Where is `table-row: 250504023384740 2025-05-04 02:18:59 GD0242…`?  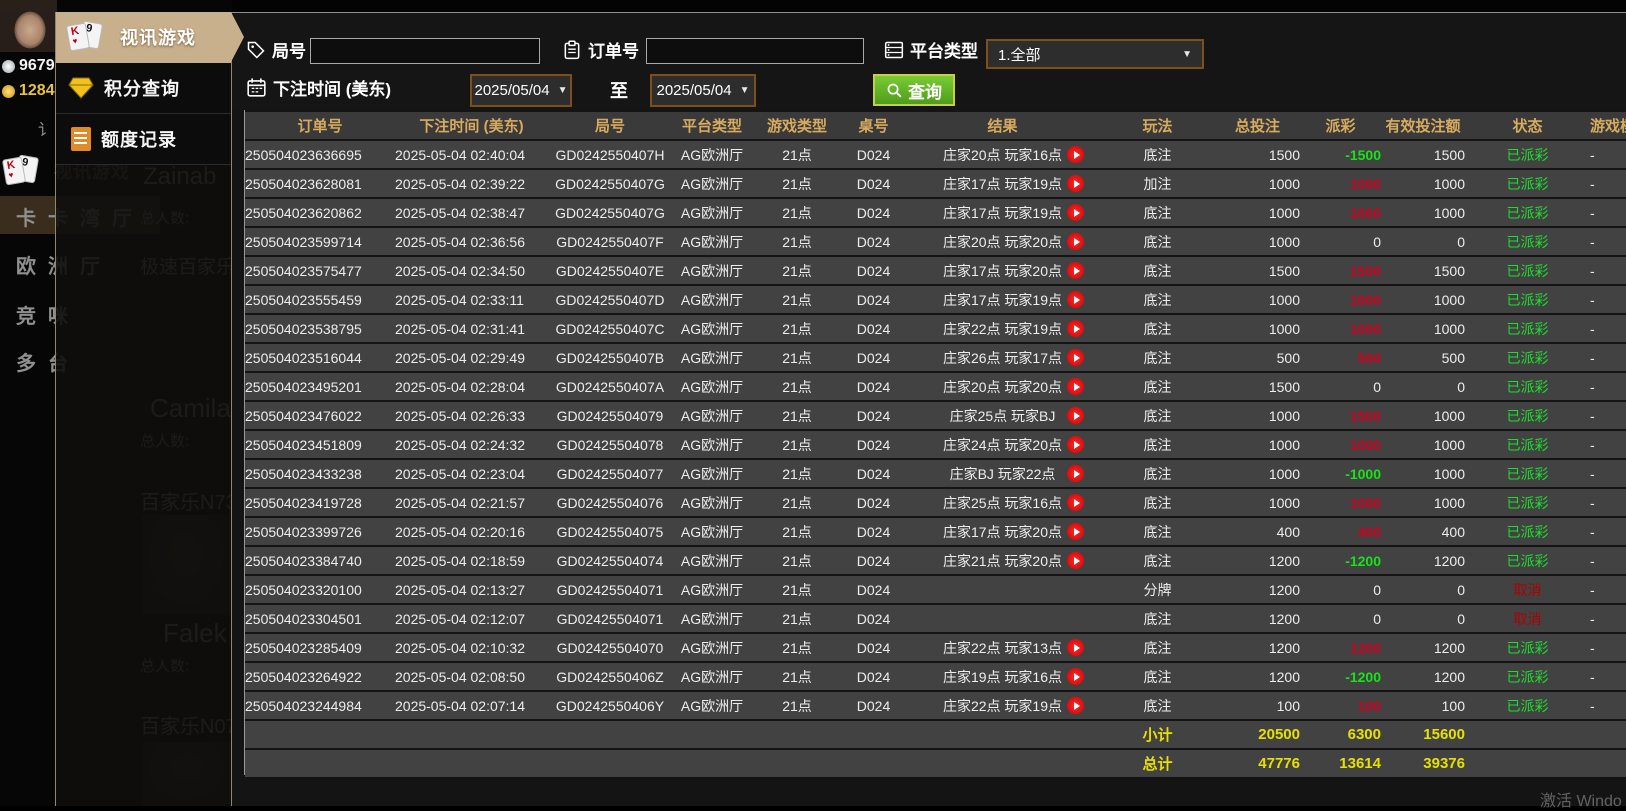 table-row: 250504023384740 2025-05-04 02:18:59 GD0242… is located at coordinates (935, 560).